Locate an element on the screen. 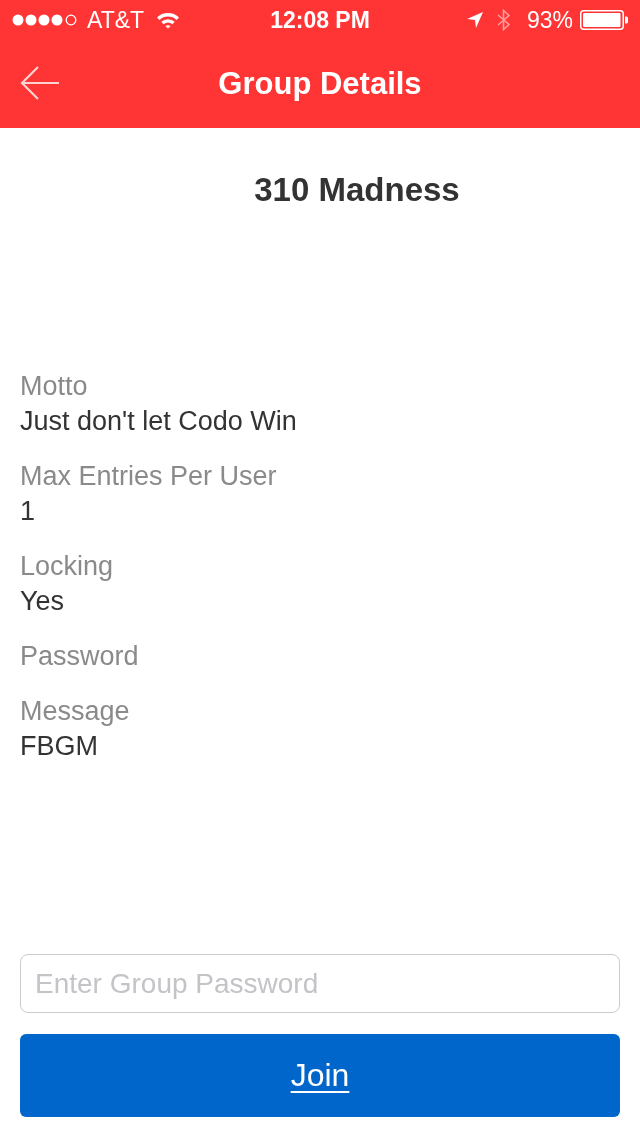 This screenshot has width=640, height=1136. field-value: FBGM is located at coordinates (59, 746).